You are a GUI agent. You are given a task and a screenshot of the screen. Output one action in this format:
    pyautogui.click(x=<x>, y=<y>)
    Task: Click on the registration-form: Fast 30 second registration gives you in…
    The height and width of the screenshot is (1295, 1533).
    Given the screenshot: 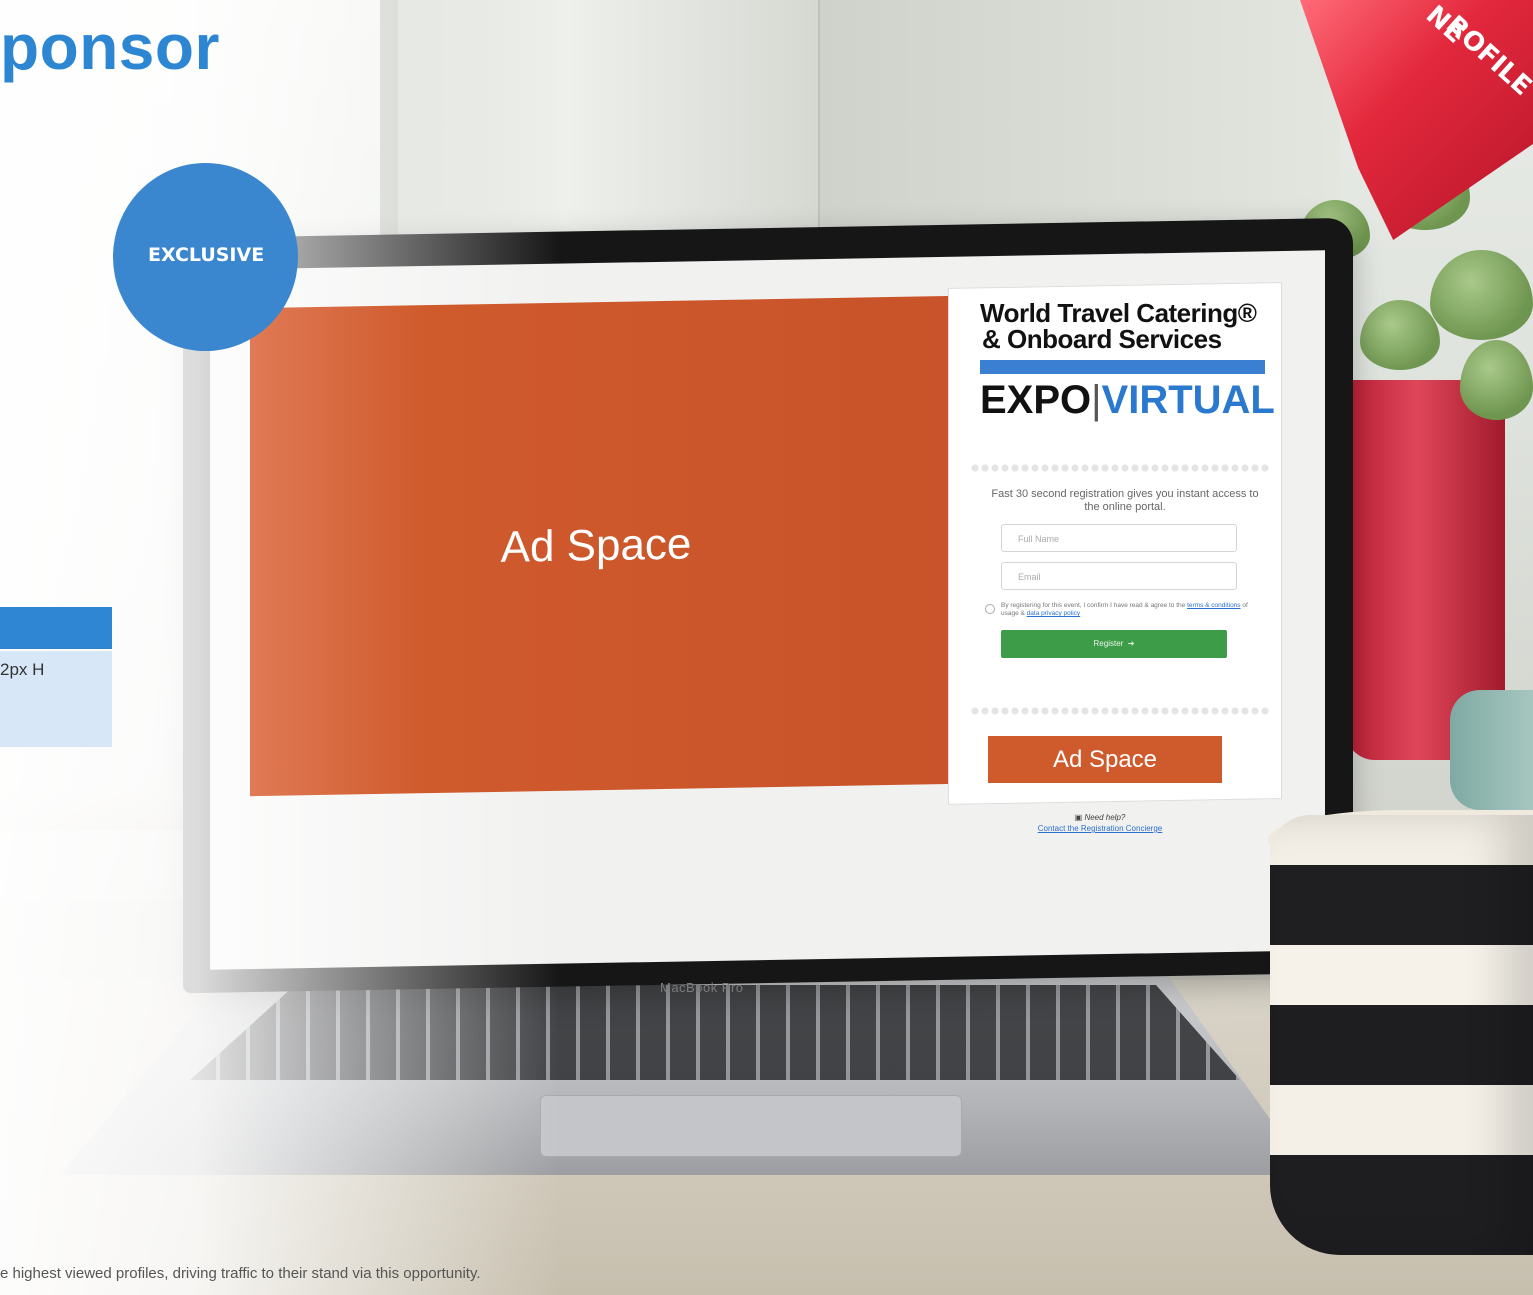 What is the action you would take?
    pyautogui.click(x=1125, y=573)
    